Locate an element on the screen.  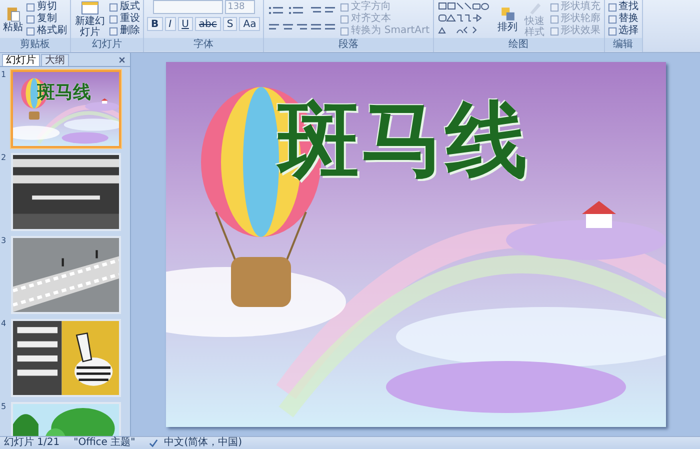
ribbon-command: 删除 is located at coordinates (124, 31).